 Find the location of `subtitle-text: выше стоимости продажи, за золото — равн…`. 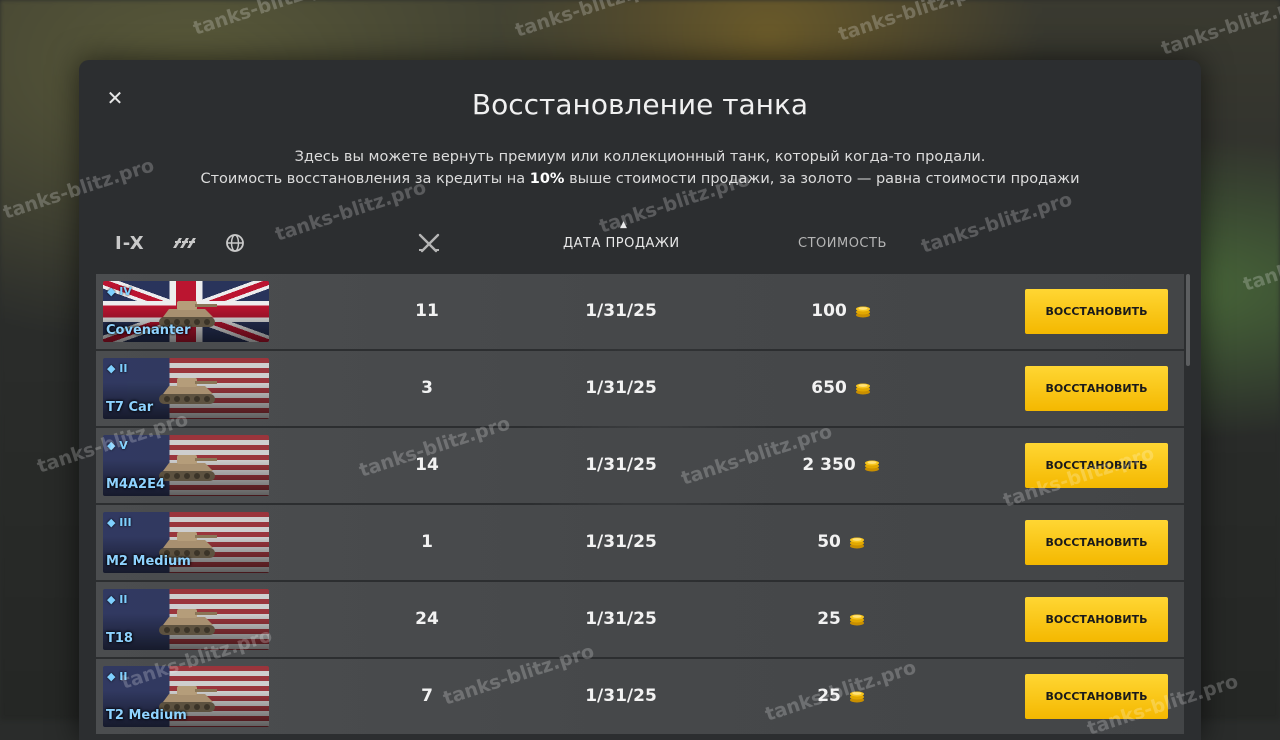

subtitle-text: выше стоимости продажи, за золото — равн… is located at coordinates (822, 179).